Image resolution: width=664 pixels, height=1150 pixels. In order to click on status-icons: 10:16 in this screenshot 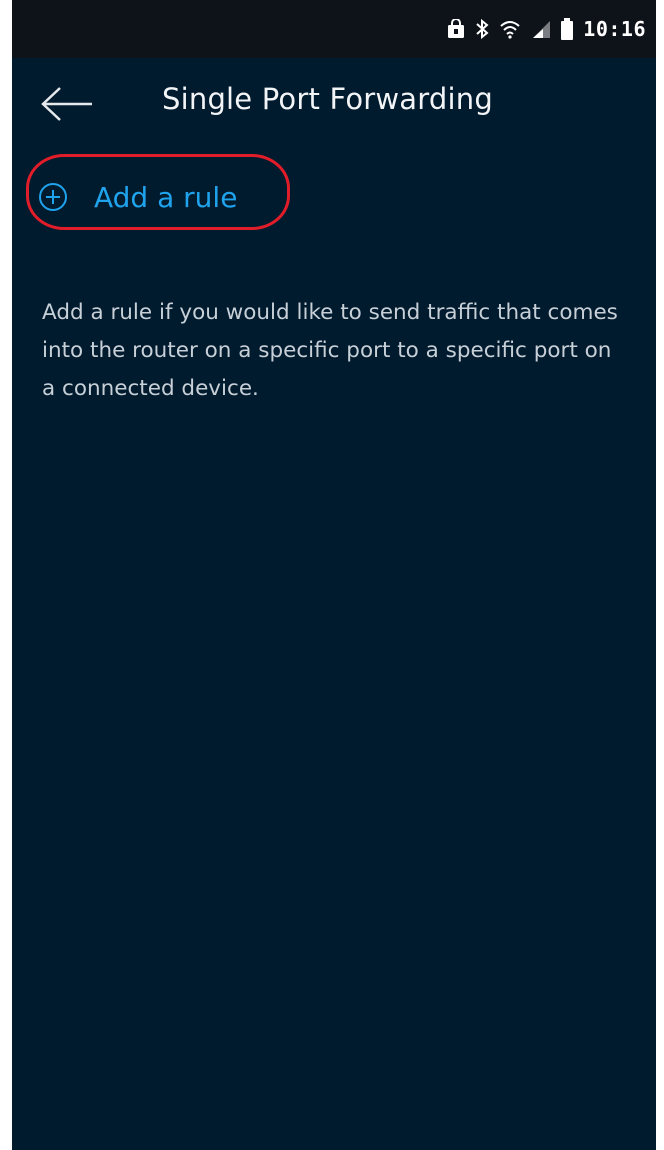, I will do `click(546, 29)`.